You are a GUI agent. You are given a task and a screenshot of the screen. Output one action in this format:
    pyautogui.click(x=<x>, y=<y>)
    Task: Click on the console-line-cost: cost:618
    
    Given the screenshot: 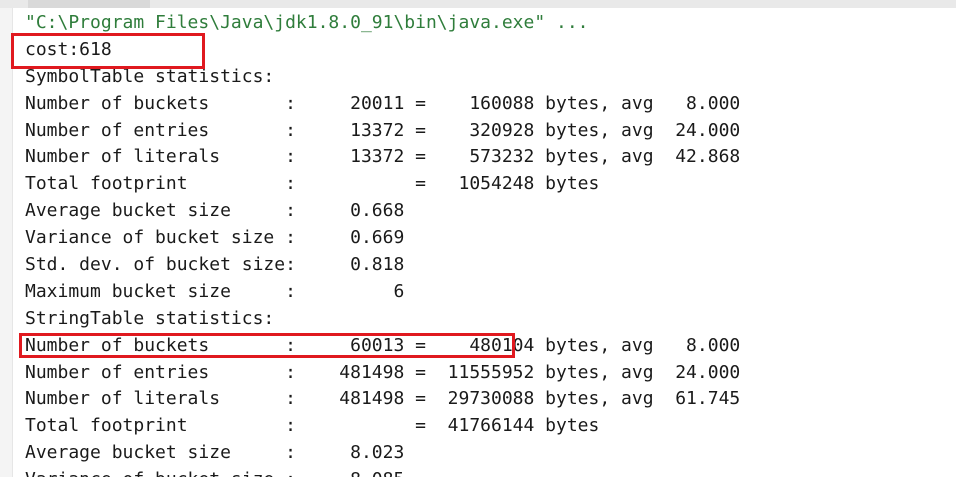 What is the action you would take?
    pyautogui.click(x=68, y=49)
    